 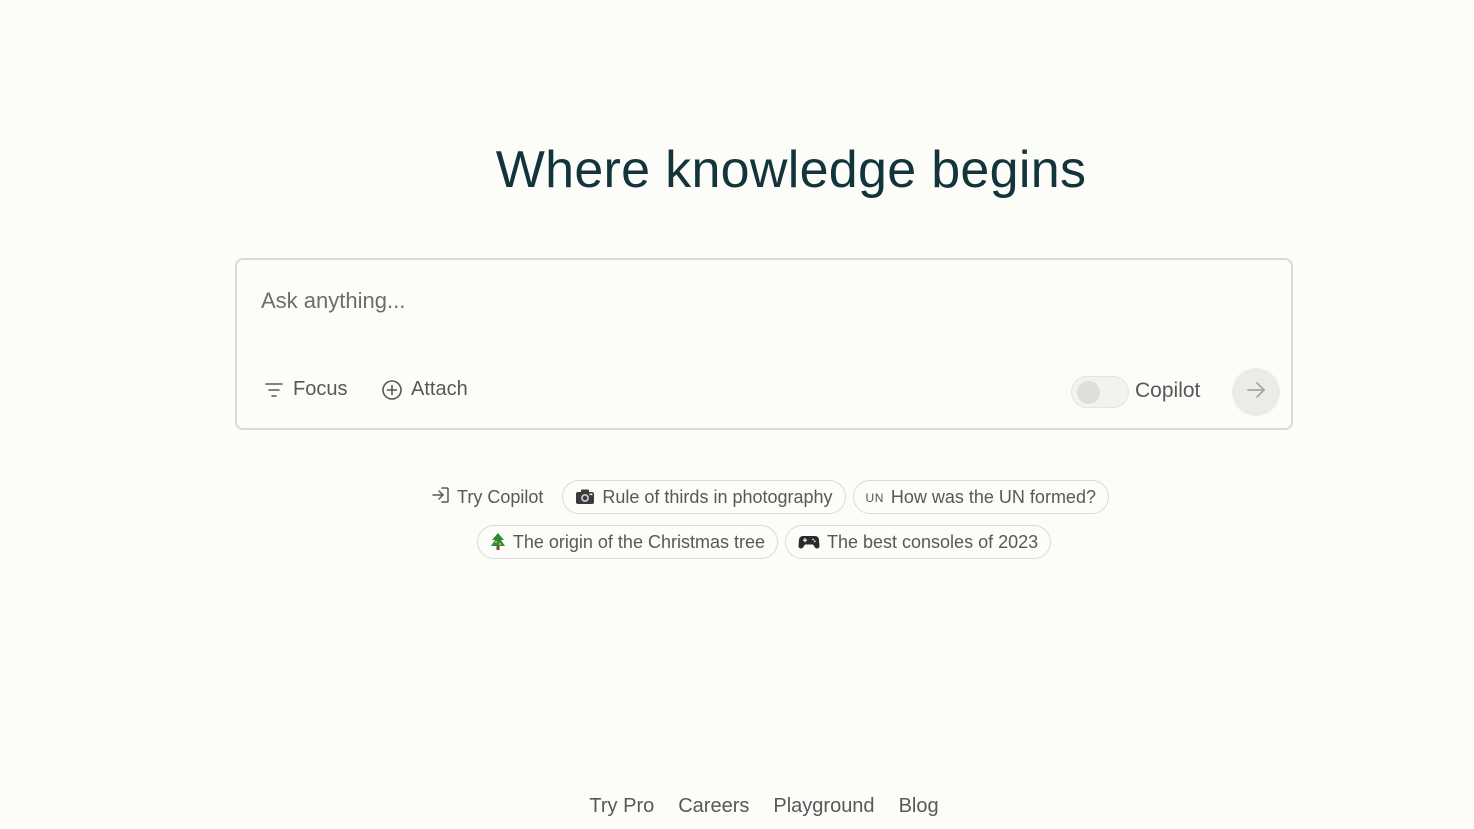 I want to click on search-input, so click(x=711, y=301).